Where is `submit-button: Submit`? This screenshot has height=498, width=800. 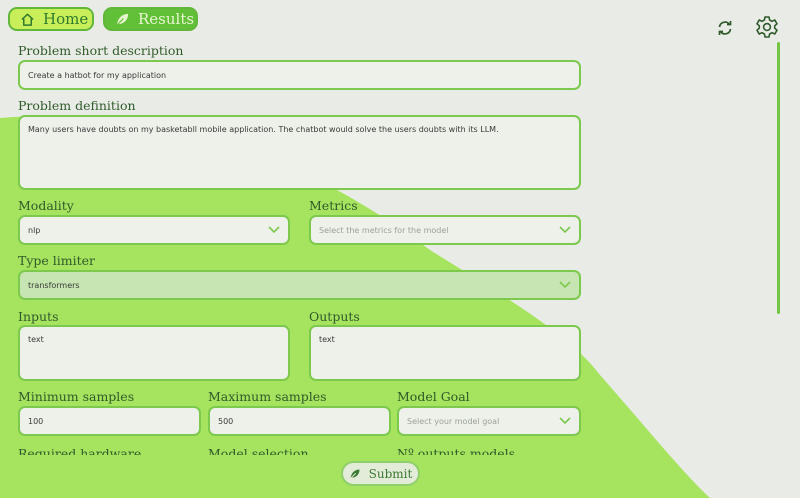
submit-button: Submit is located at coordinates (380, 473).